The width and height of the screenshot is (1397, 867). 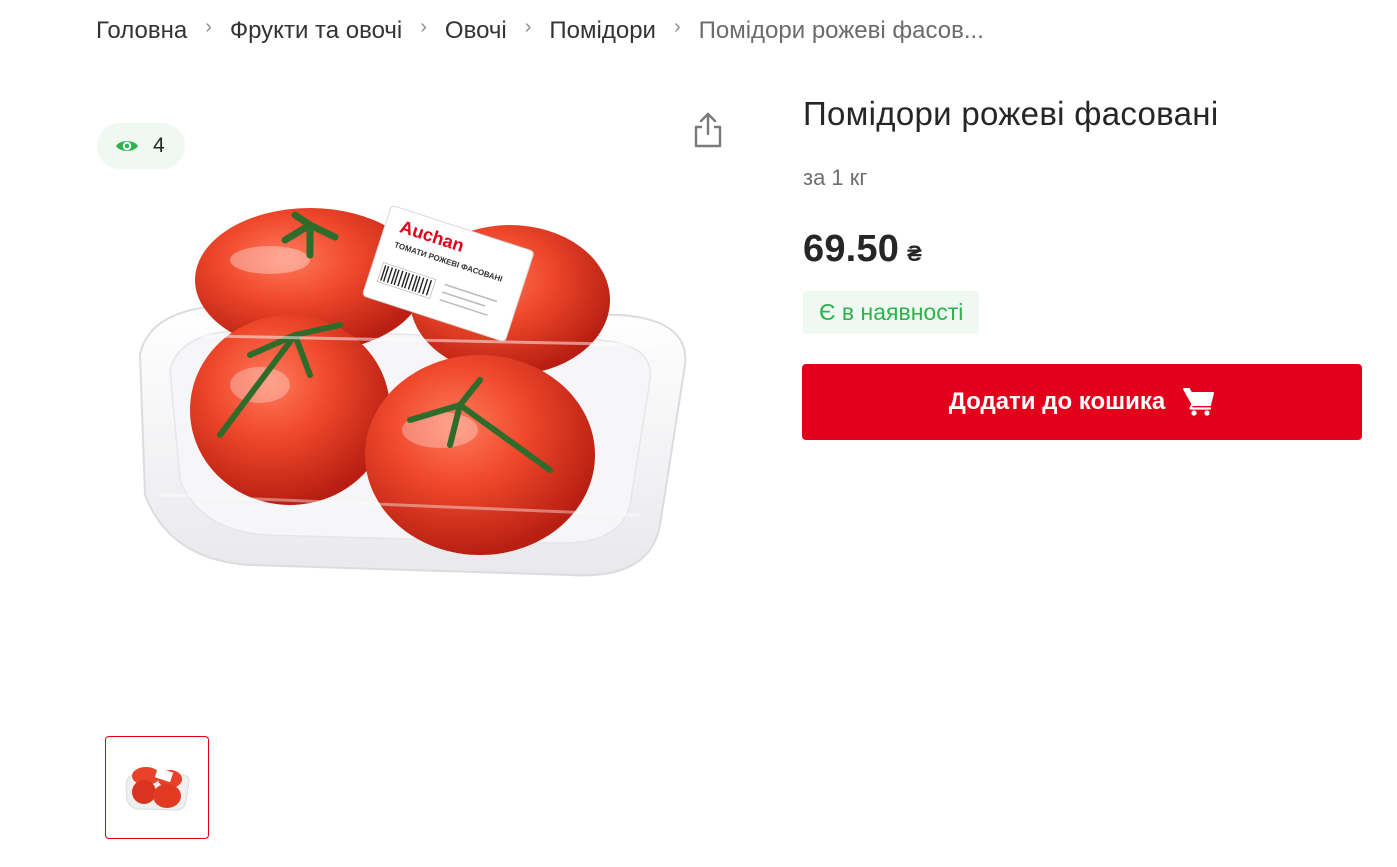 What do you see at coordinates (708, 130) in the screenshot?
I see `share-button` at bounding box center [708, 130].